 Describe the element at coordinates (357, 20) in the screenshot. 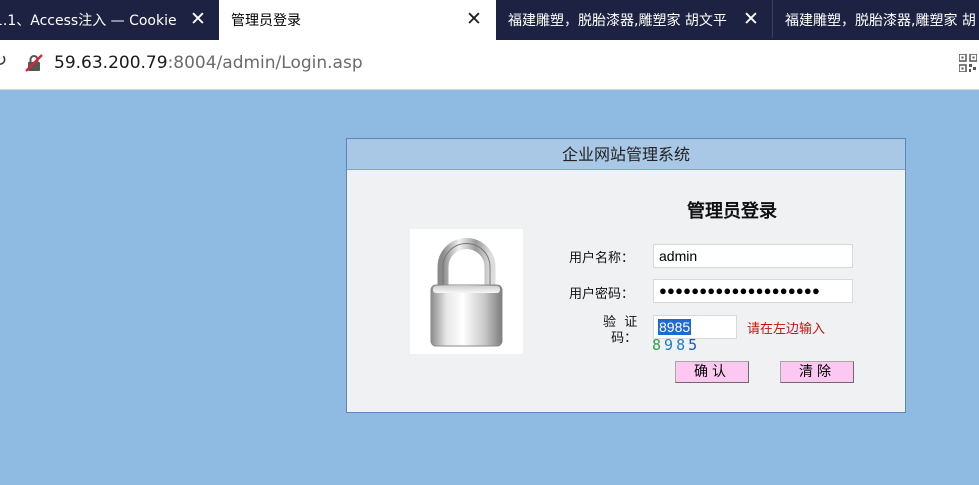

I see `tab-admin-login: 管理员登录 ✕` at that location.